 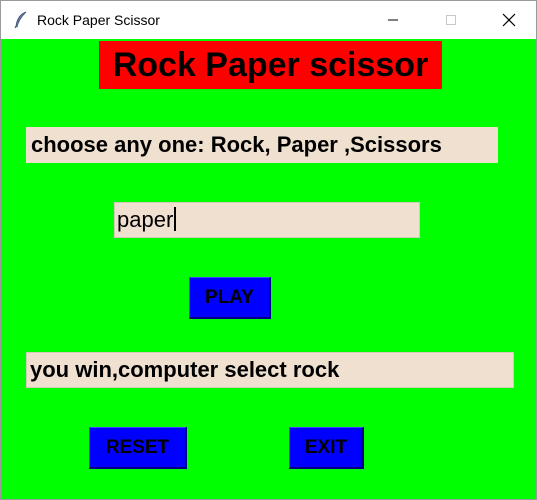 What do you see at coordinates (326, 448) in the screenshot?
I see `exit-button: EXIT` at bounding box center [326, 448].